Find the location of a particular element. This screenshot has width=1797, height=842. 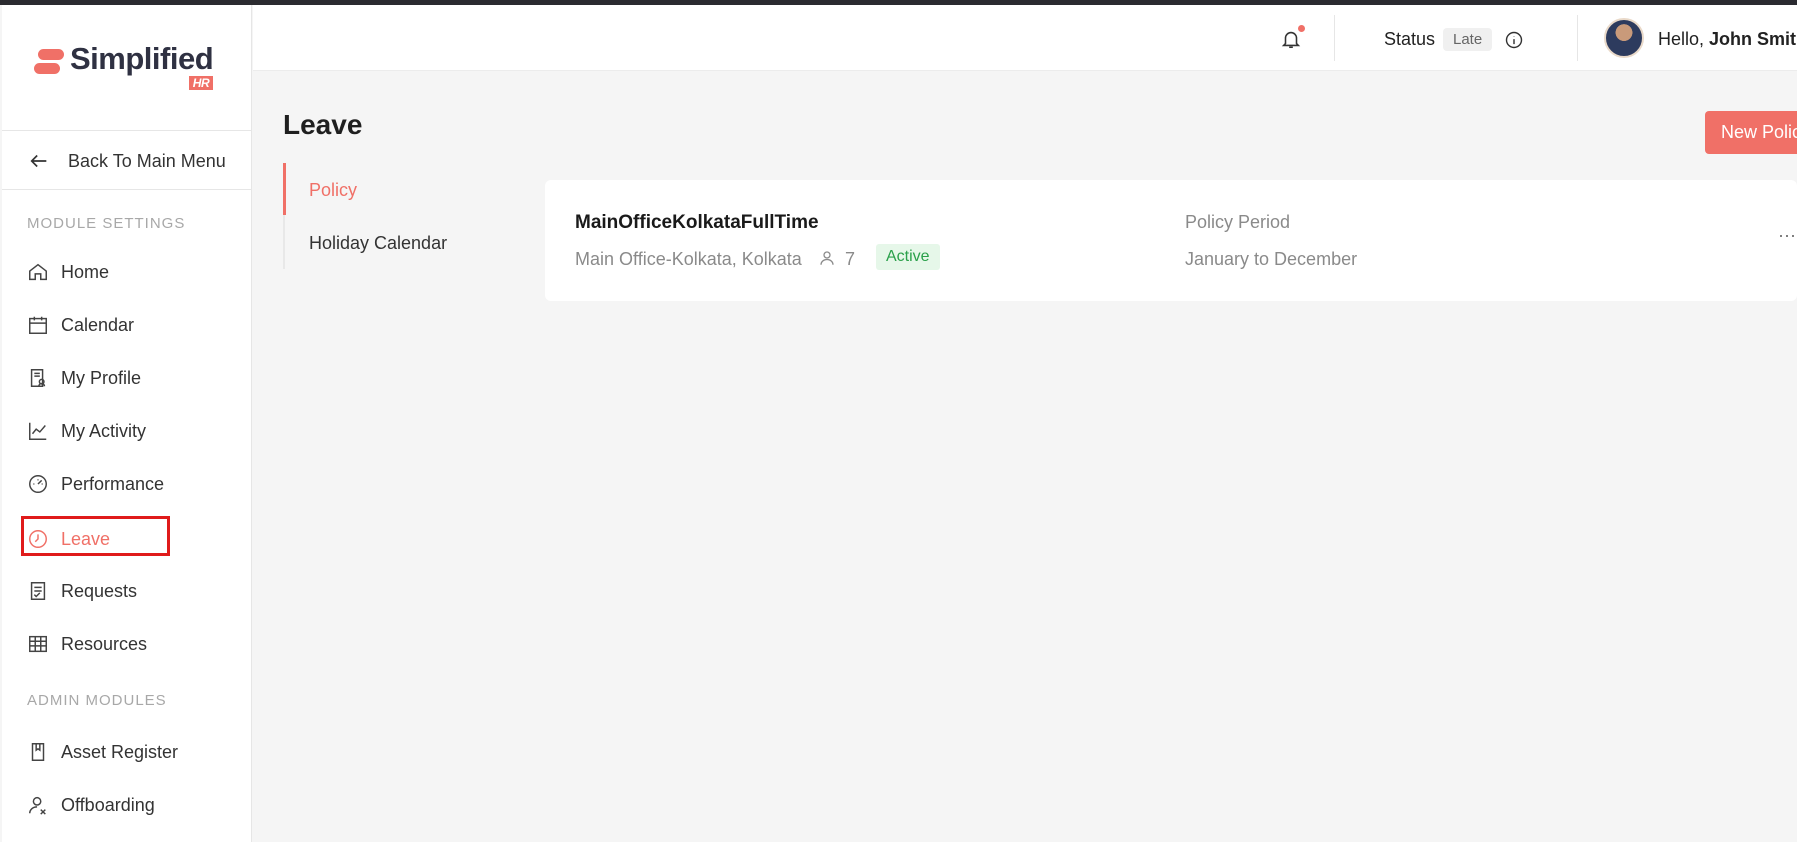

sidebar-item-resources: Resources is located at coordinates (87, 644).